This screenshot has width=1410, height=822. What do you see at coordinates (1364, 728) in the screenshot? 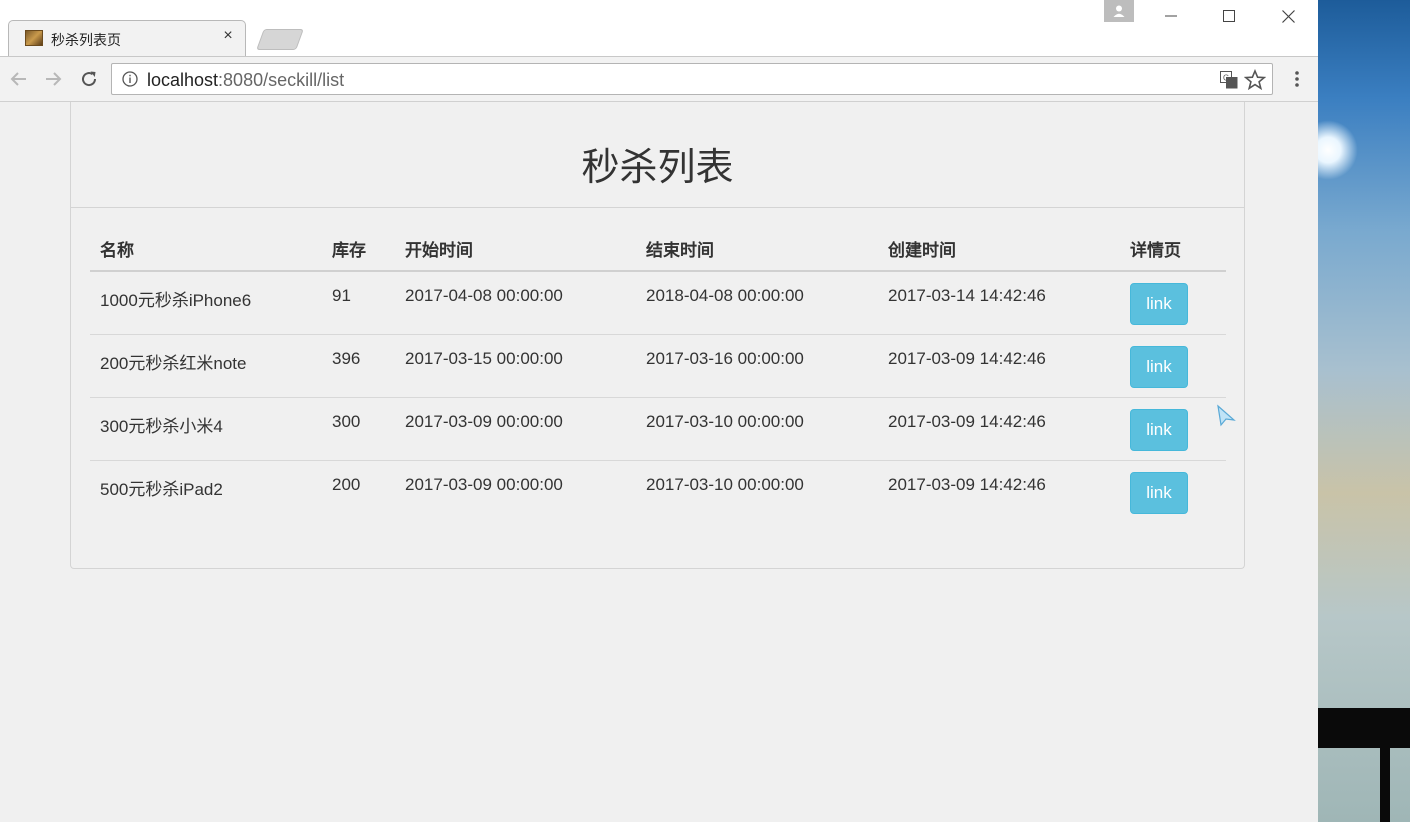
I see `wallpaper-frame-bar` at bounding box center [1364, 728].